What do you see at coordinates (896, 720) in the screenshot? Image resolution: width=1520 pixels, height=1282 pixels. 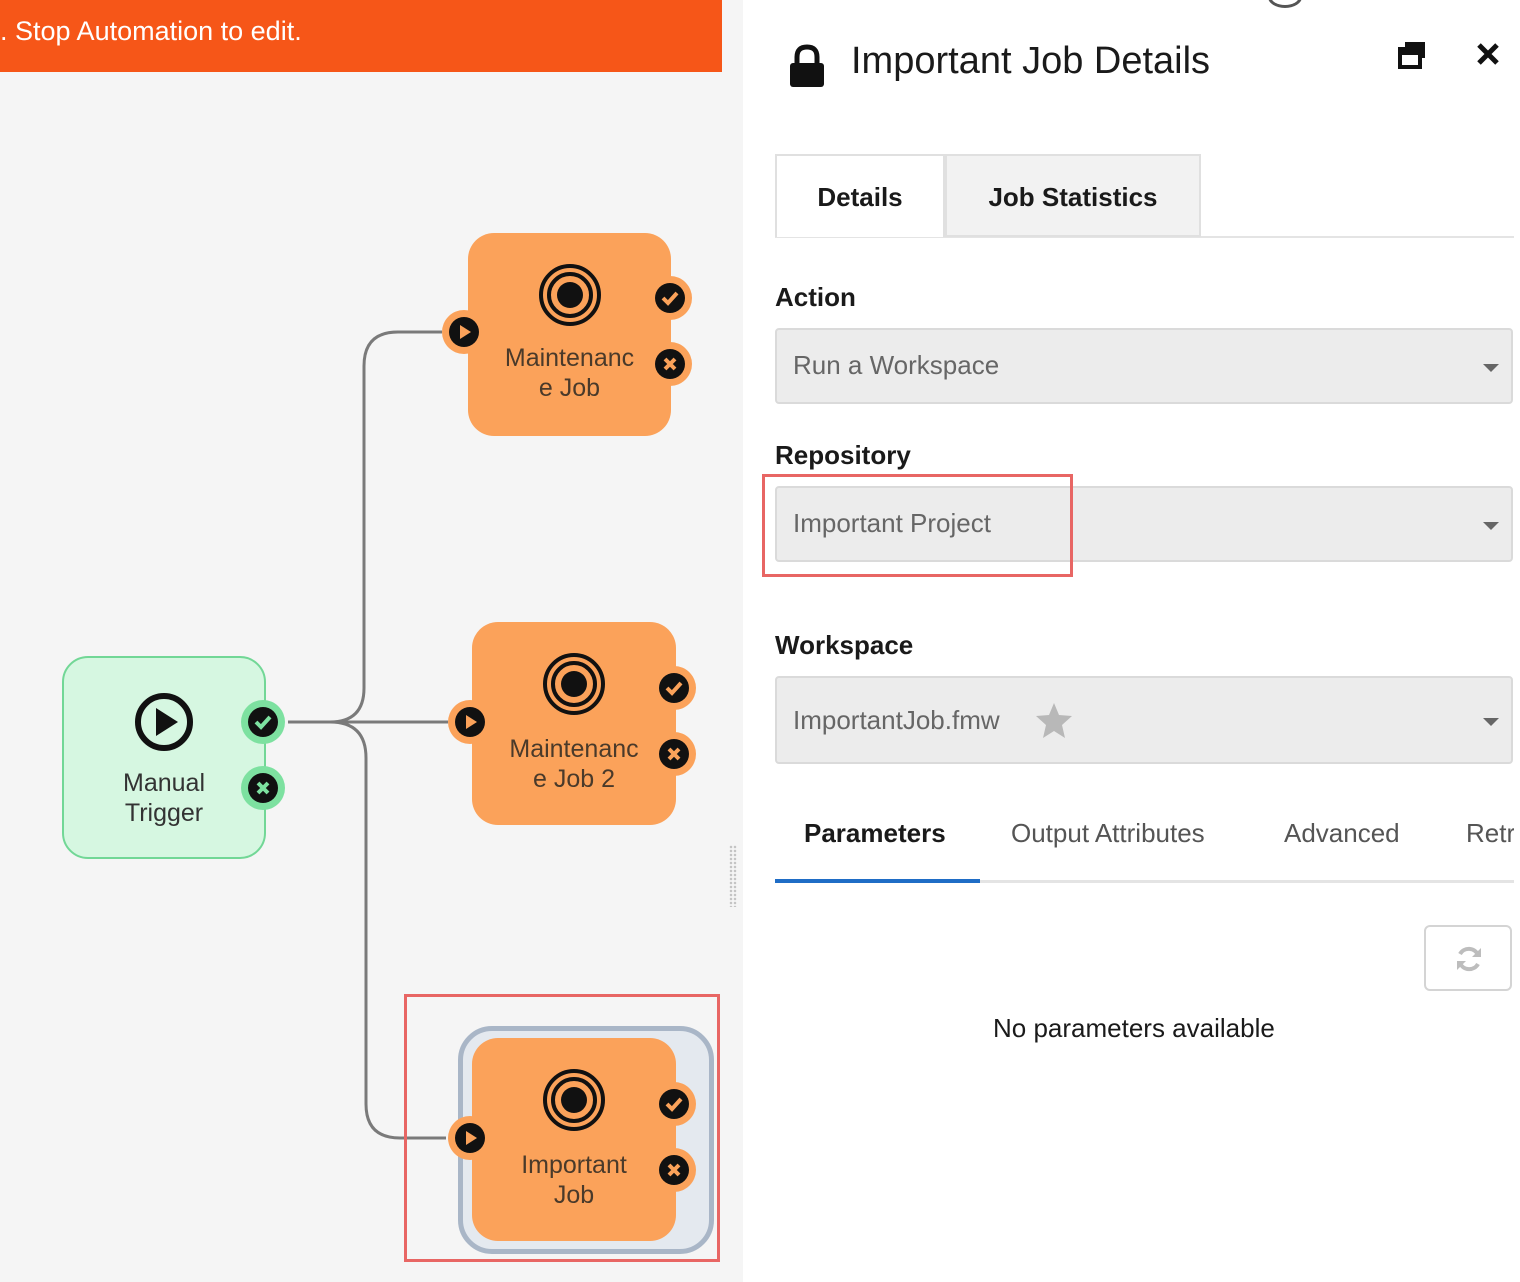 I see `workspace-value: ImportantJob.fmw` at bounding box center [896, 720].